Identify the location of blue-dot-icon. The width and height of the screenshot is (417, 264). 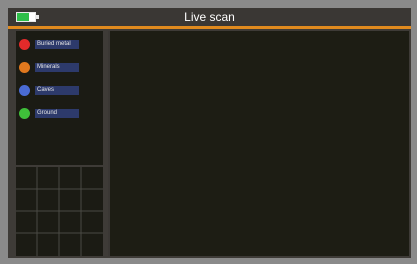
(24, 90).